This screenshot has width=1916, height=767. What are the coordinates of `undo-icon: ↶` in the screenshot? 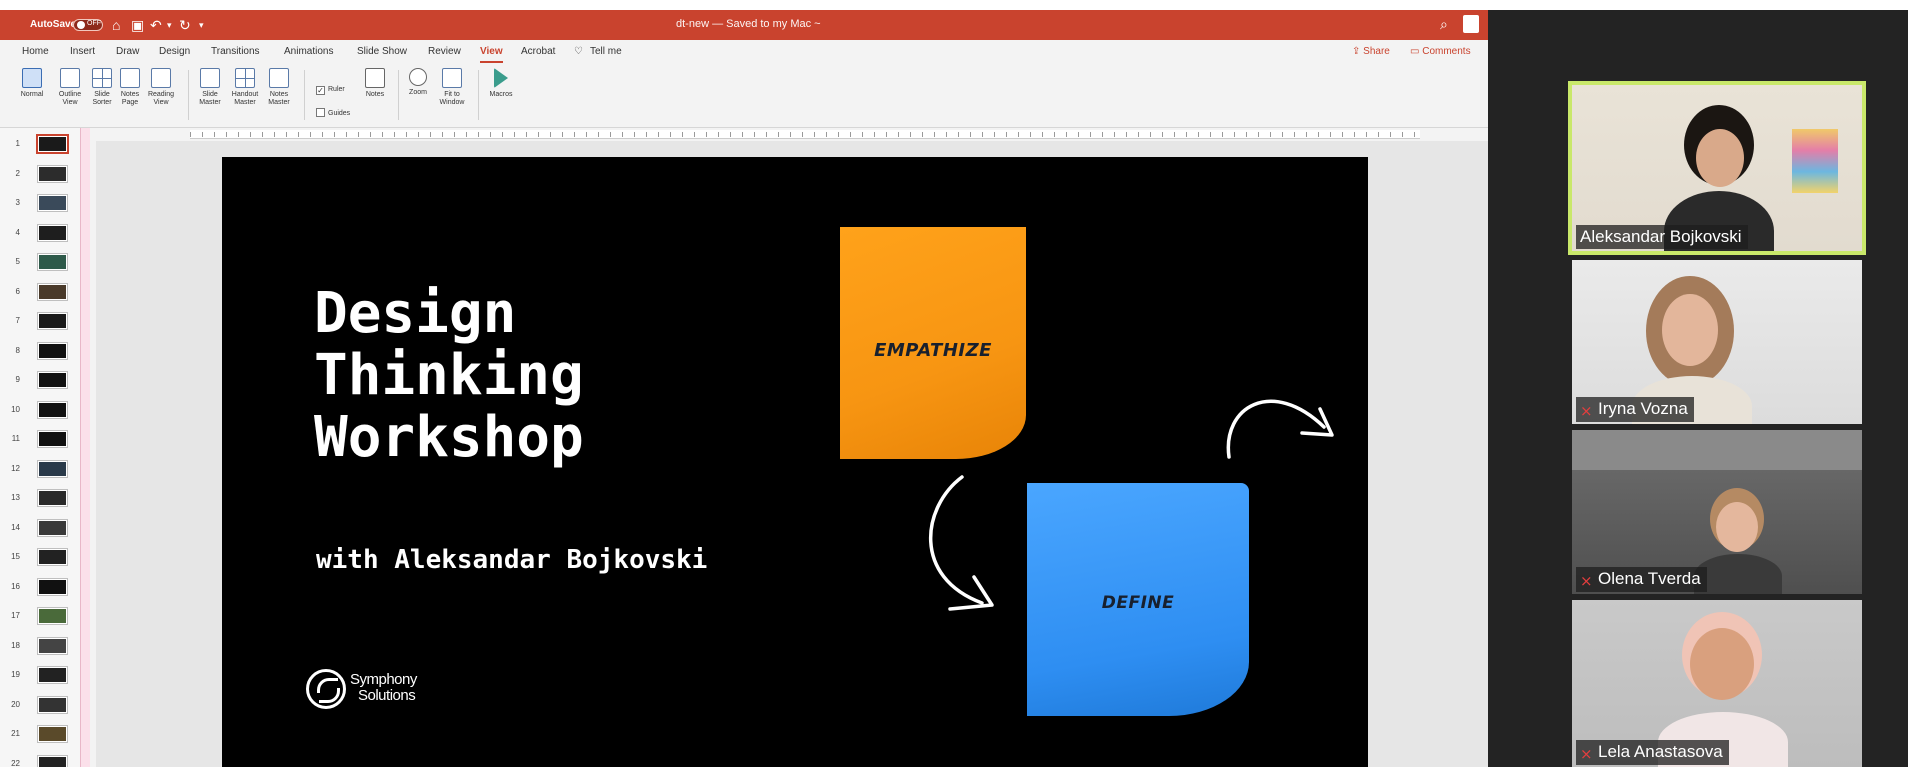 It's located at (156, 25).